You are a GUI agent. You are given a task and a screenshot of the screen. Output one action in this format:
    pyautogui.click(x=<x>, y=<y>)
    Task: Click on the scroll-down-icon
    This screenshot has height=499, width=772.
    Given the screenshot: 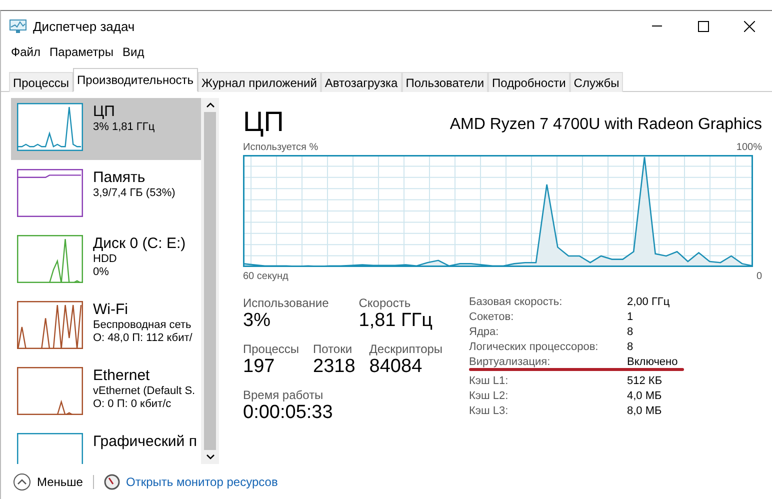 What is the action you would take?
    pyautogui.click(x=210, y=457)
    